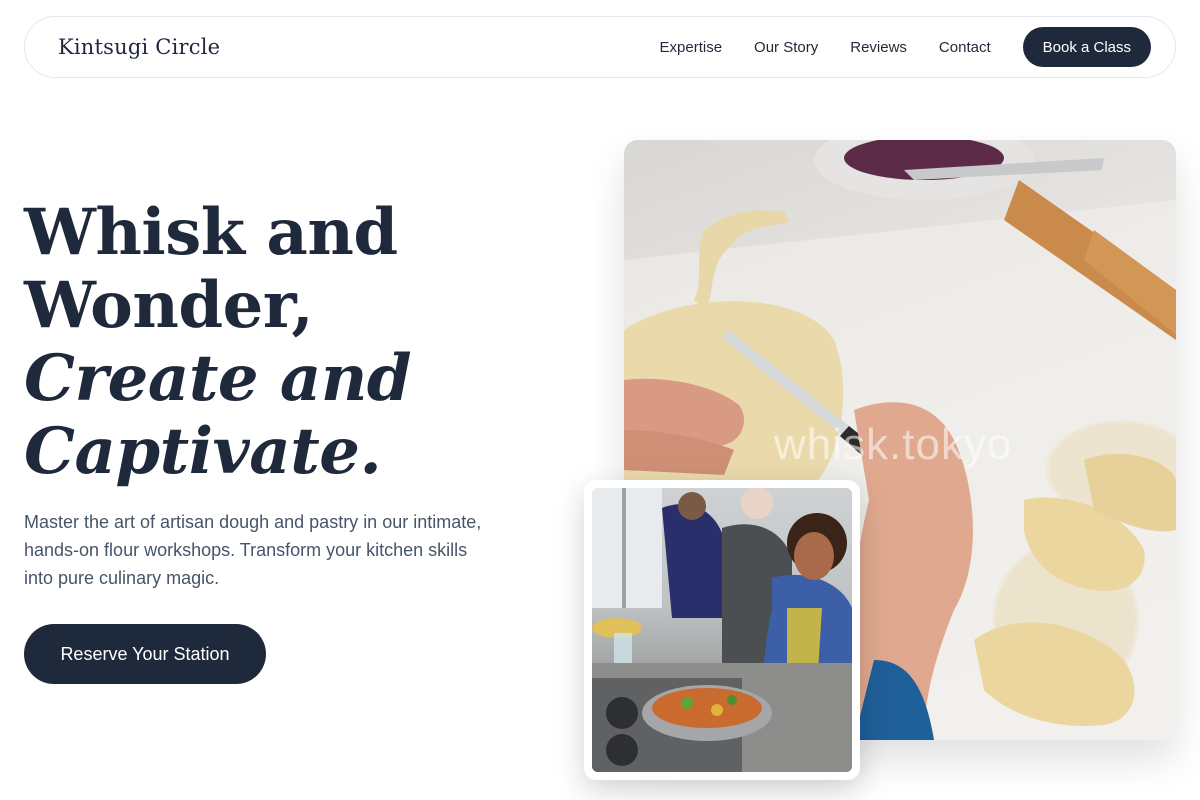 The height and width of the screenshot is (800, 1200). Describe the element at coordinates (878, 47) in the screenshot. I see `nav-link-reviews: Reviews` at that location.